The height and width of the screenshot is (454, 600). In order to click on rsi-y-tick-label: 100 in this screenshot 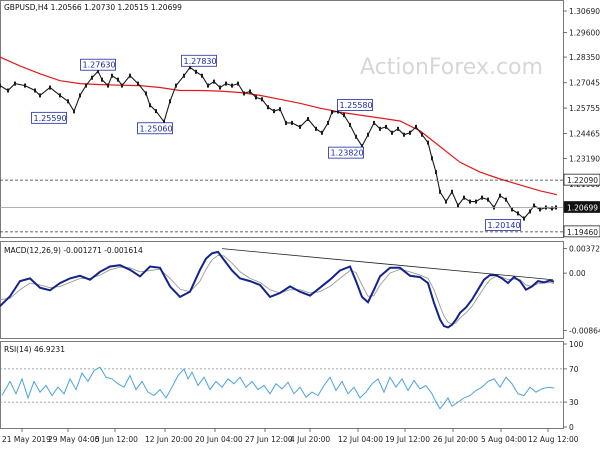, I will do `click(576, 344)`.